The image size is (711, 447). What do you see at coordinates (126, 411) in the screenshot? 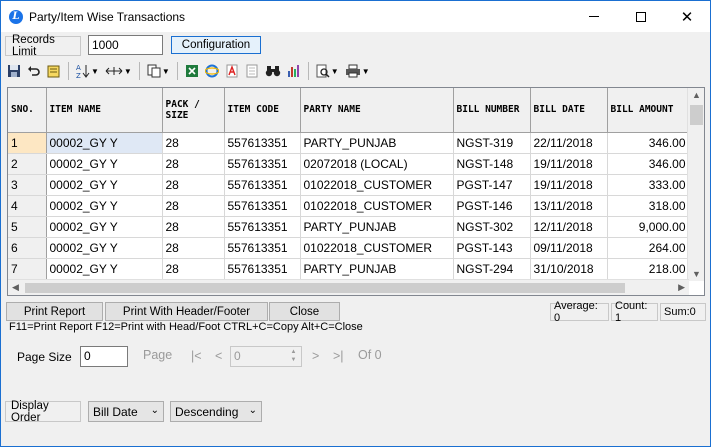
I see `sort-field-select: Bill Date ⌄` at bounding box center [126, 411].